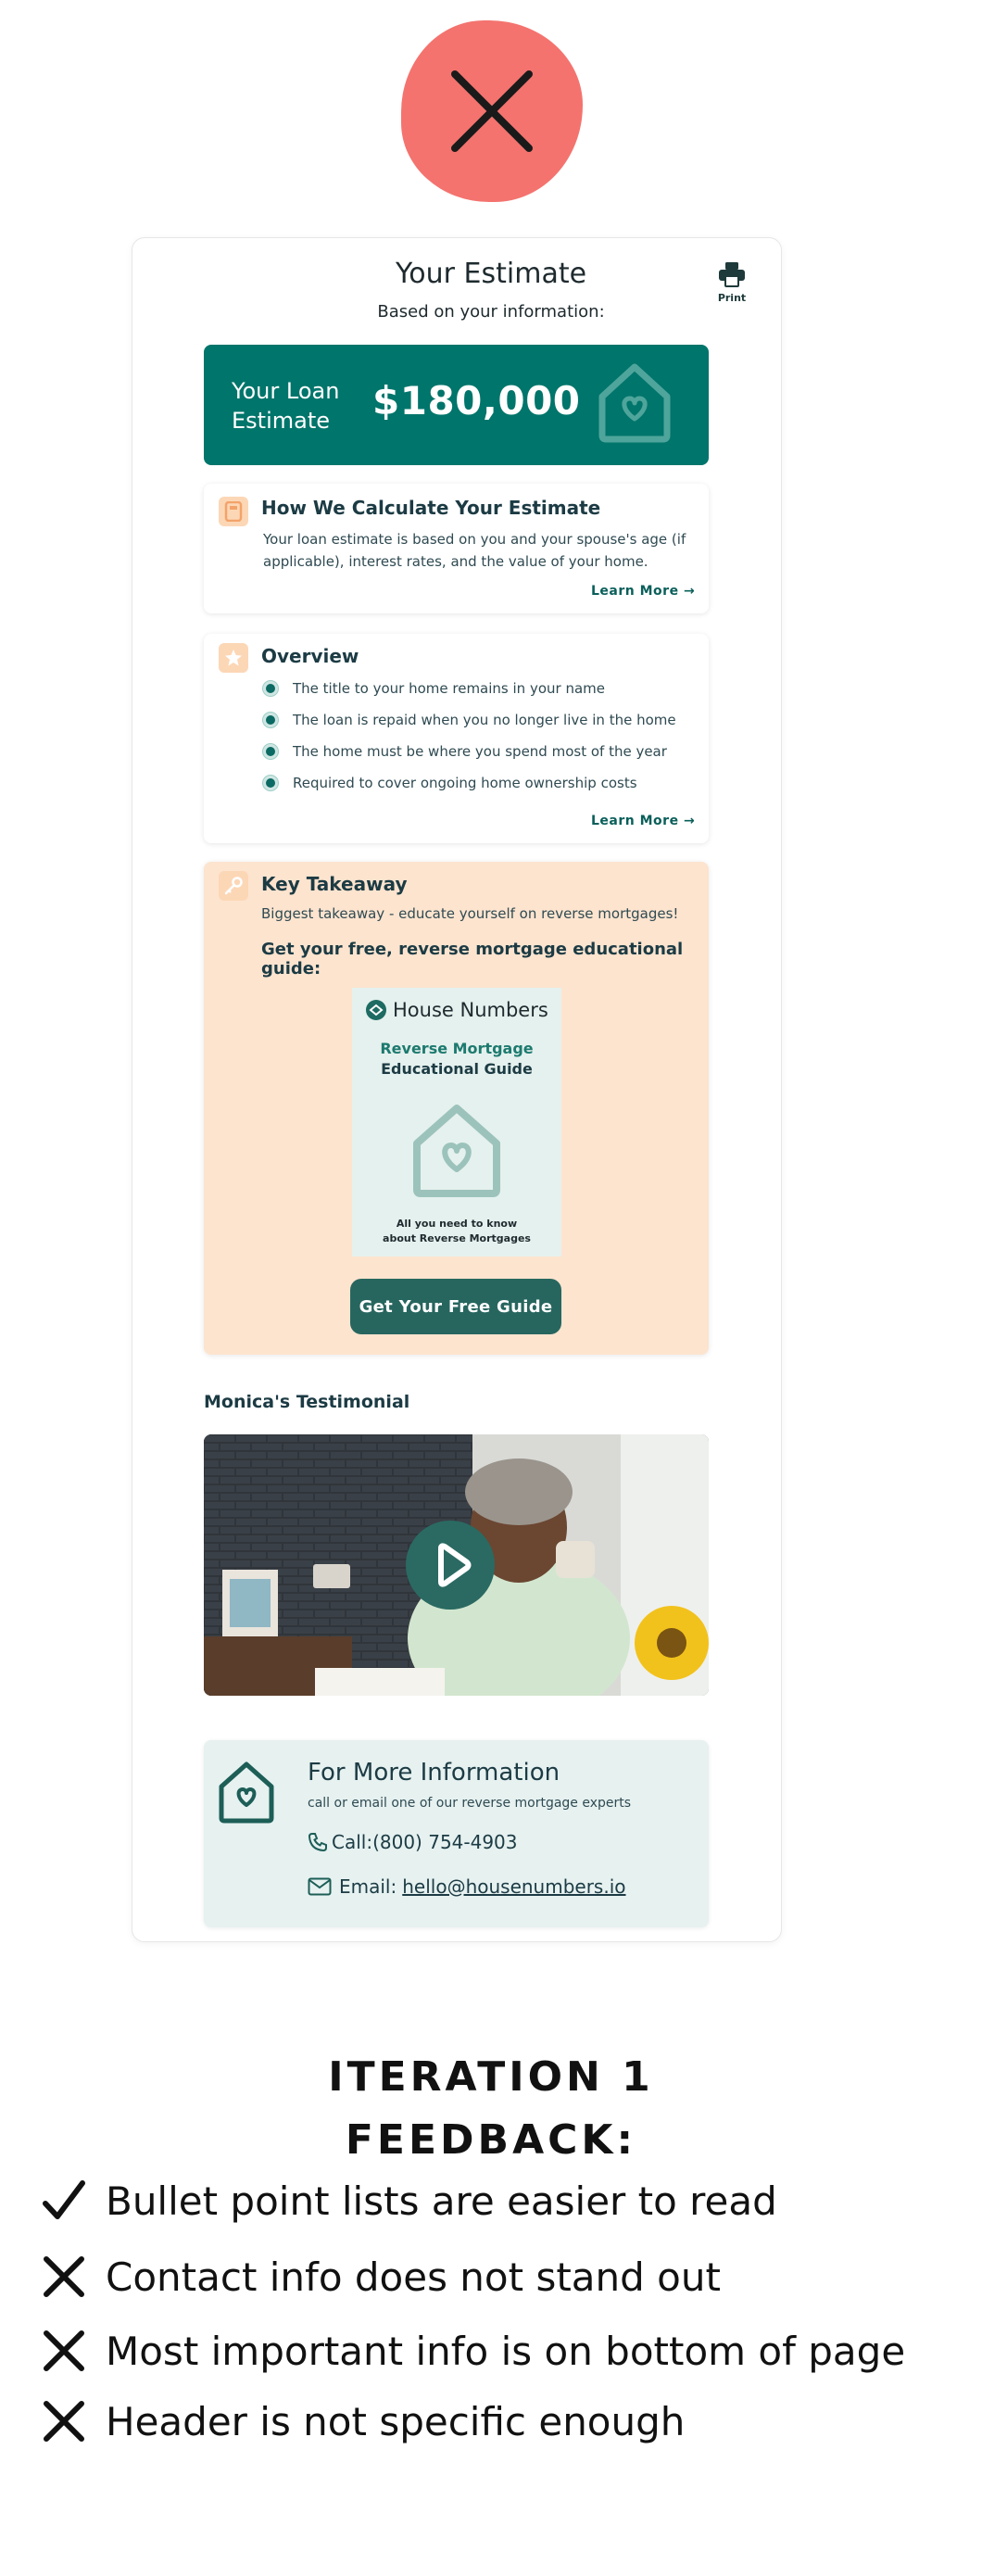  What do you see at coordinates (476, 400) in the screenshot?
I see `loan-amount: $180,000` at bounding box center [476, 400].